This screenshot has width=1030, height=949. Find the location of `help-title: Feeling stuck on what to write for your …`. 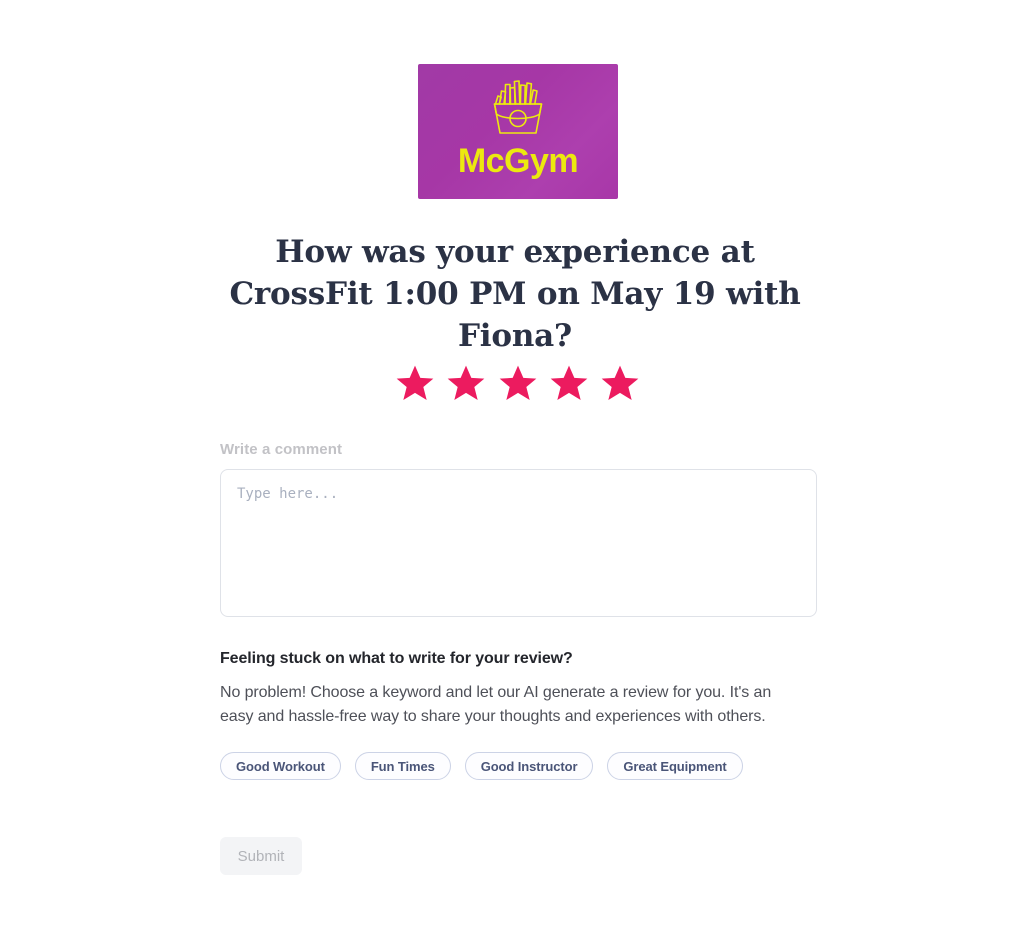

help-title: Feeling stuck on what to write for your … is located at coordinates (396, 658).